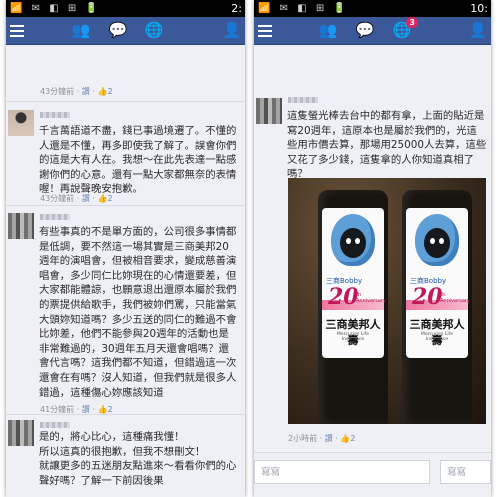  I want to click on reply-button: 寫寫, so click(465, 472).